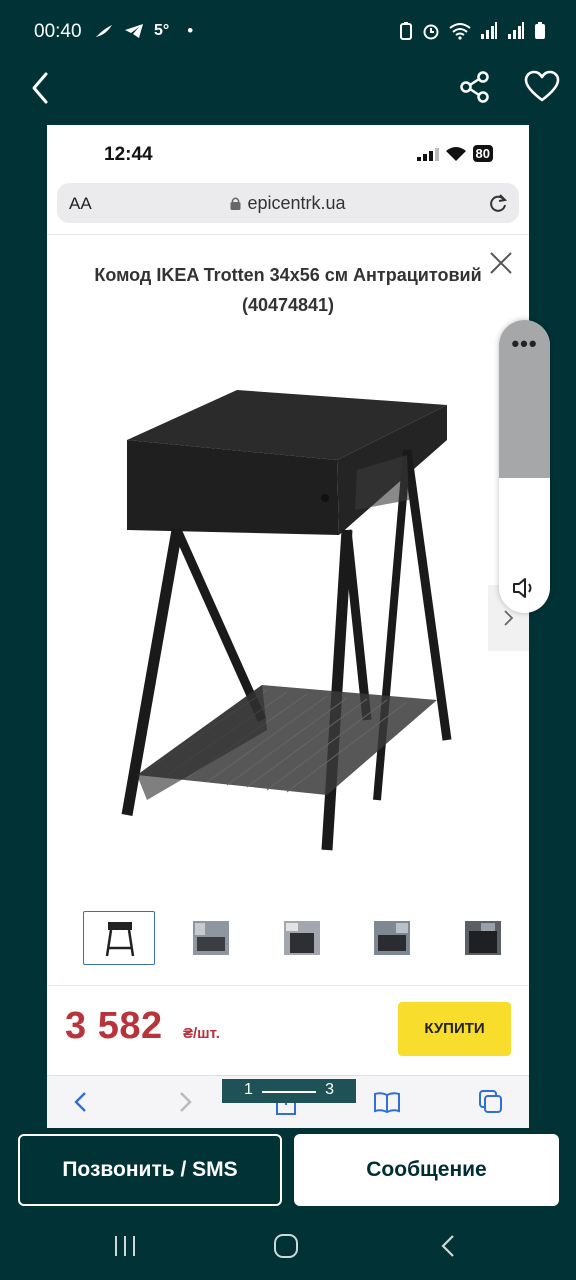 The image size is (576, 1280). I want to click on share-icon, so click(475, 87).